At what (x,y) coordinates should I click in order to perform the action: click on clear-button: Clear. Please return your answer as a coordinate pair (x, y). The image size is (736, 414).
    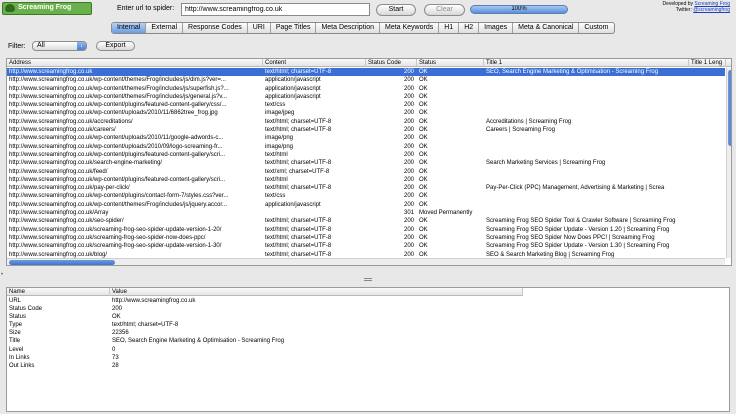
    Looking at the image, I should click on (444, 10).